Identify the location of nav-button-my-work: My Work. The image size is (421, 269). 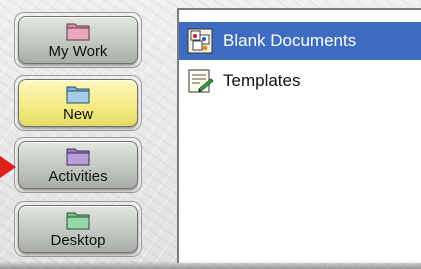
(78, 40).